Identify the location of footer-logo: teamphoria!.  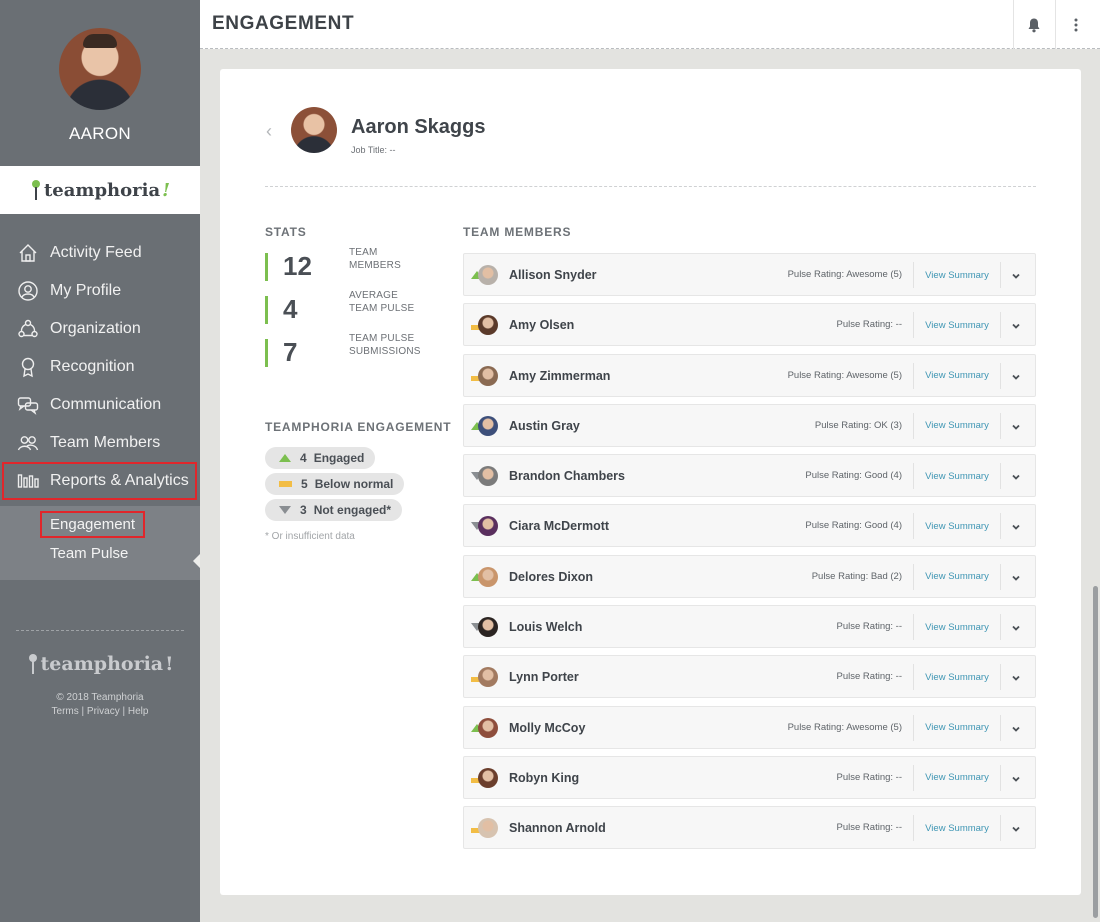
(100, 664).